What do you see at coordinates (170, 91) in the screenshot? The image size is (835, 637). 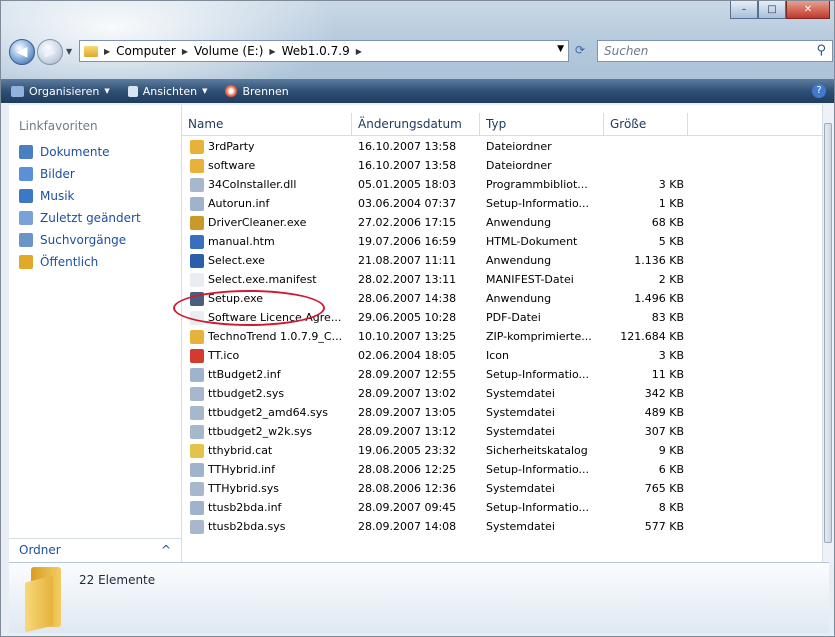 I see `views-label: Ansichten` at bounding box center [170, 91].